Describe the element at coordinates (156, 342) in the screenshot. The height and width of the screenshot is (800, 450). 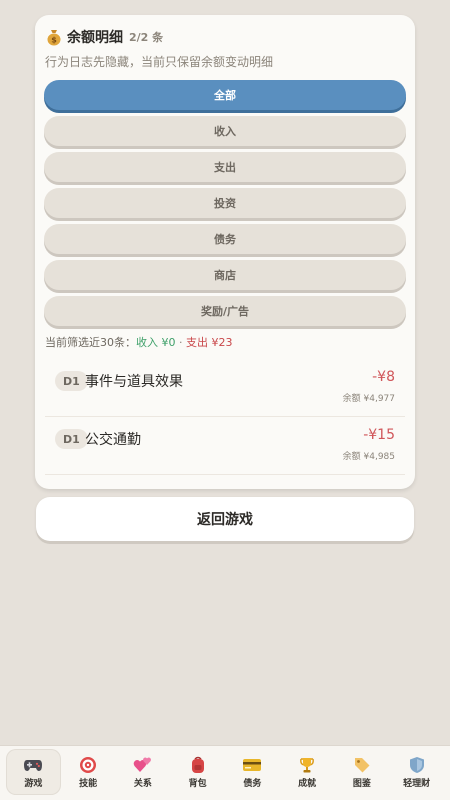
I see `summary-income: 收入 ¥0` at that location.